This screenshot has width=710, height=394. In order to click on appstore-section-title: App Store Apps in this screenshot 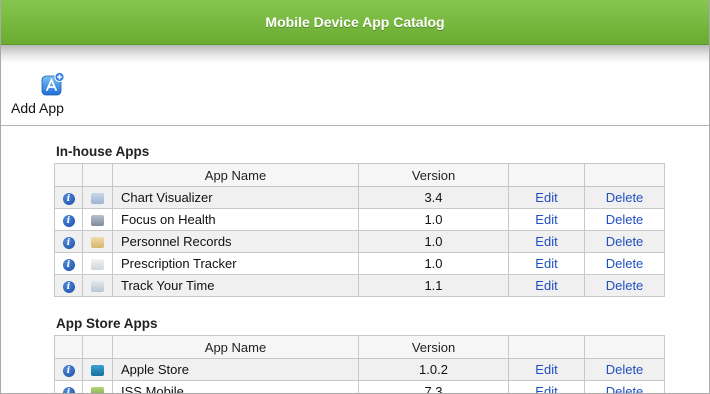, I will do `click(107, 323)`.